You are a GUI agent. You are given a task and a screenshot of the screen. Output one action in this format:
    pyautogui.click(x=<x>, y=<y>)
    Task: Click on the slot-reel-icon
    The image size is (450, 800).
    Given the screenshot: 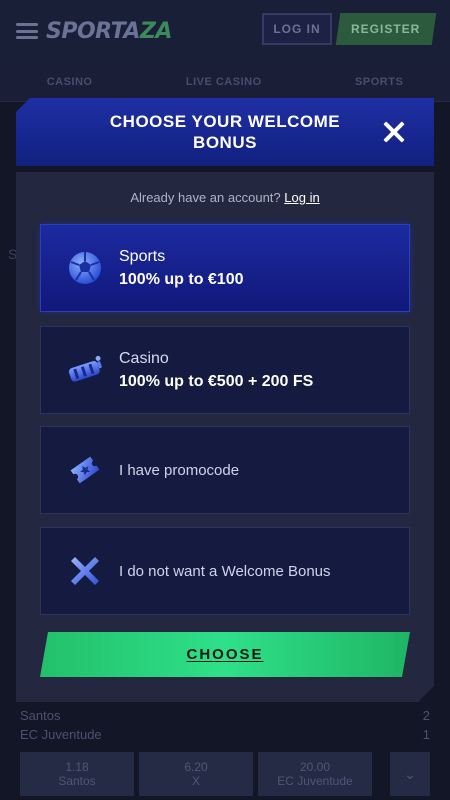 What is the action you would take?
    pyautogui.click(x=85, y=370)
    